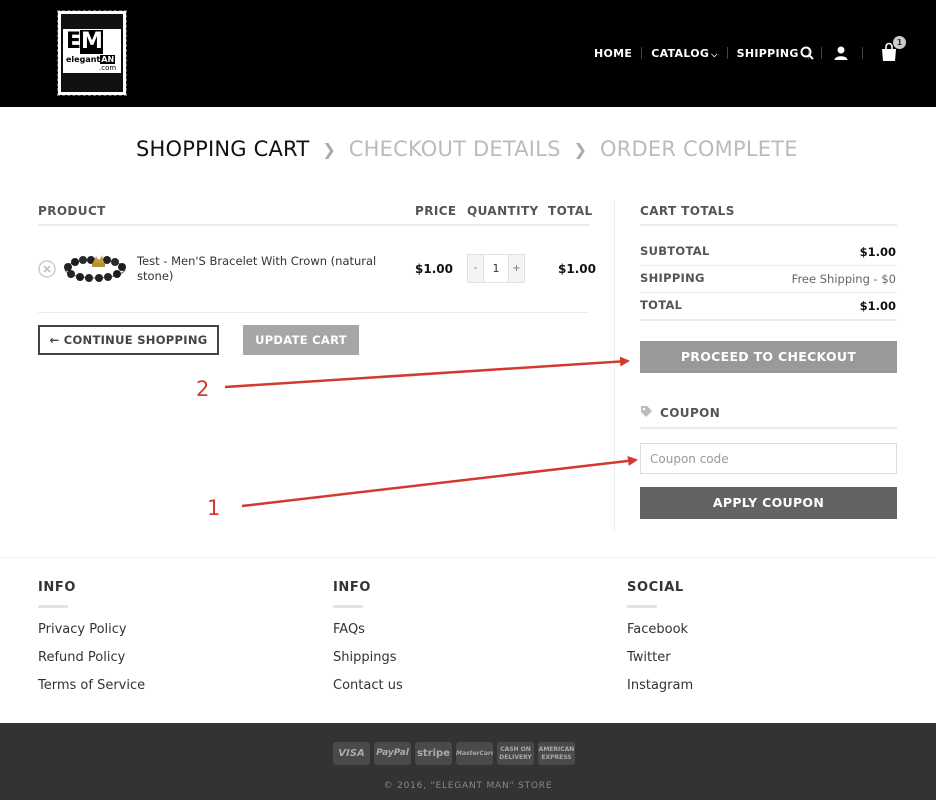 The height and width of the screenshot is (800, 936). Describe the element at coordinates (301, 340) in the screenshot. I see `update-cart-button: UPDATE CART` at that location.